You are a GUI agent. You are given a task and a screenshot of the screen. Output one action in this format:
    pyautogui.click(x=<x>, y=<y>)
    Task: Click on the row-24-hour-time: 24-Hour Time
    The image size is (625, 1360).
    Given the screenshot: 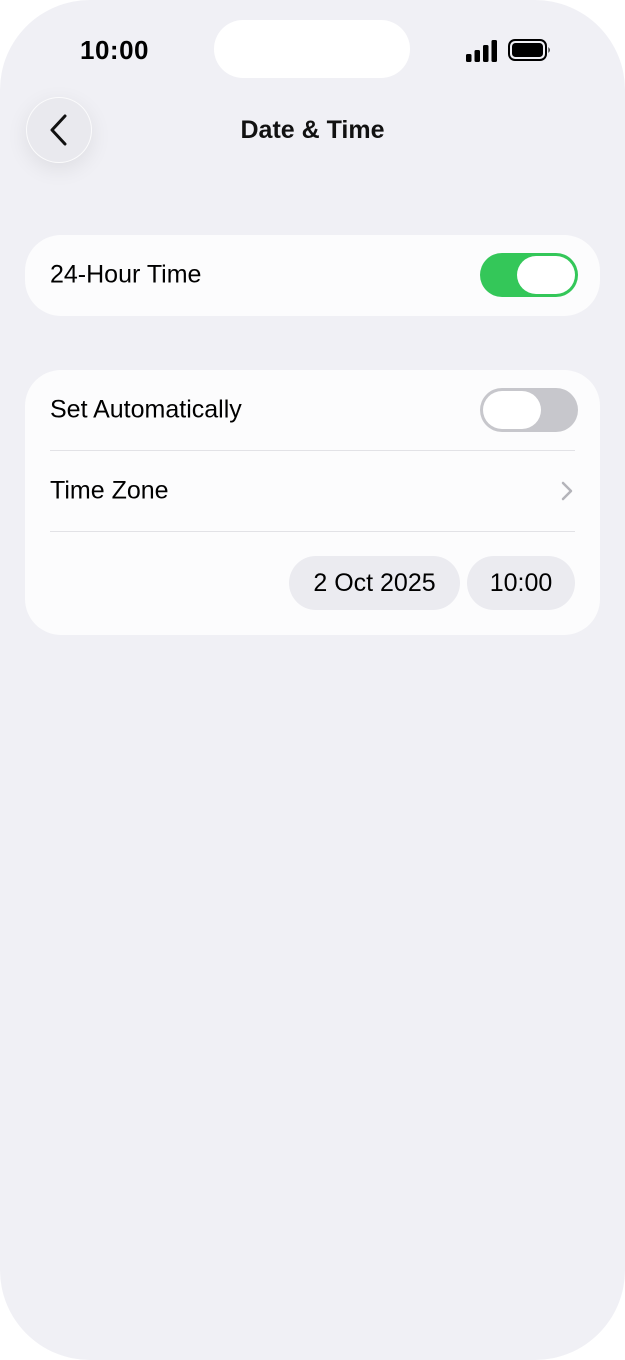 What is the action you would take?
    pyautogui.click(x=314, y=275)
    